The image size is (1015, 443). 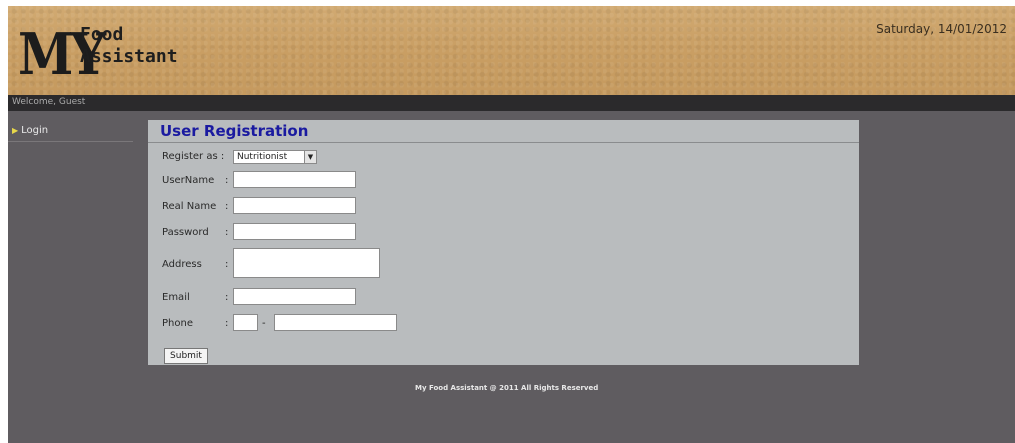 What do you see at coordinates (227, 264) in the screenshot?
I see `address-colon: :` at bounding box center [227, 264].